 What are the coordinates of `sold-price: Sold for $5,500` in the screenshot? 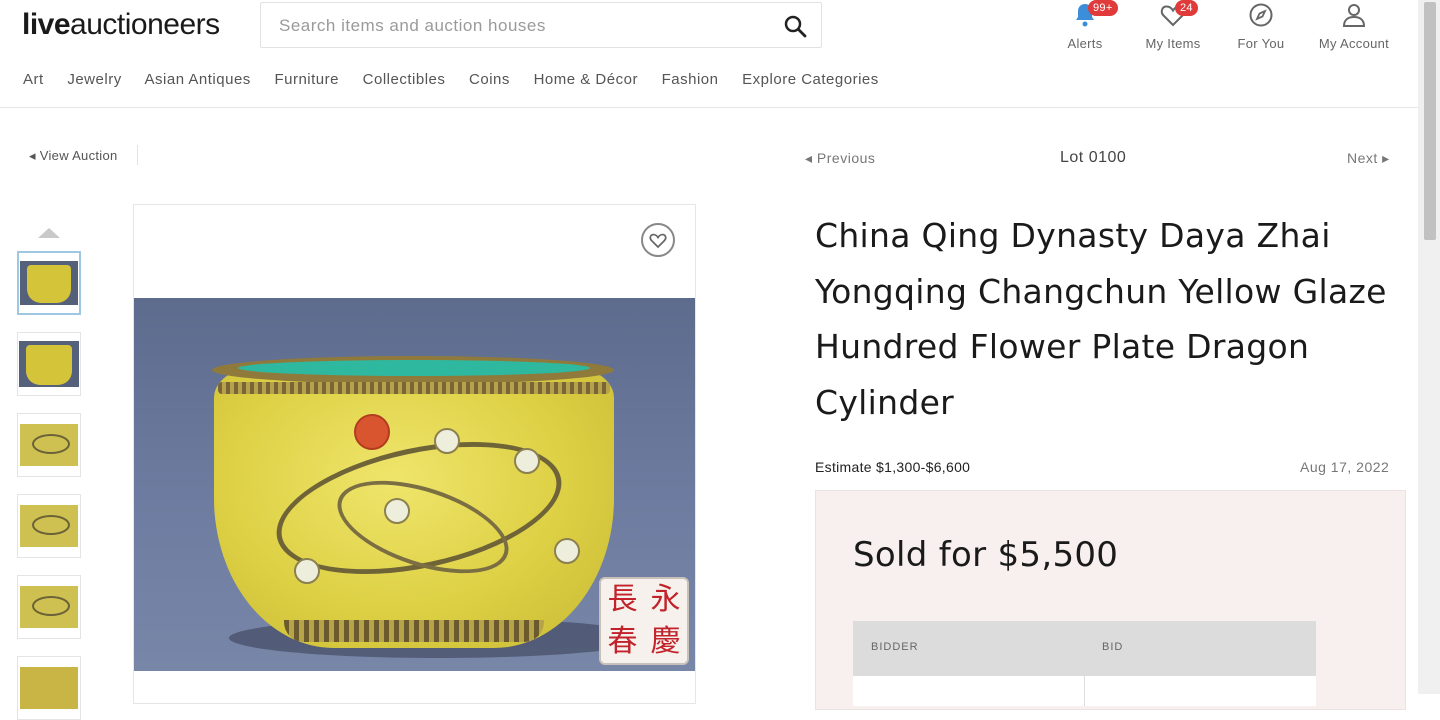 It's located at (986, 555).